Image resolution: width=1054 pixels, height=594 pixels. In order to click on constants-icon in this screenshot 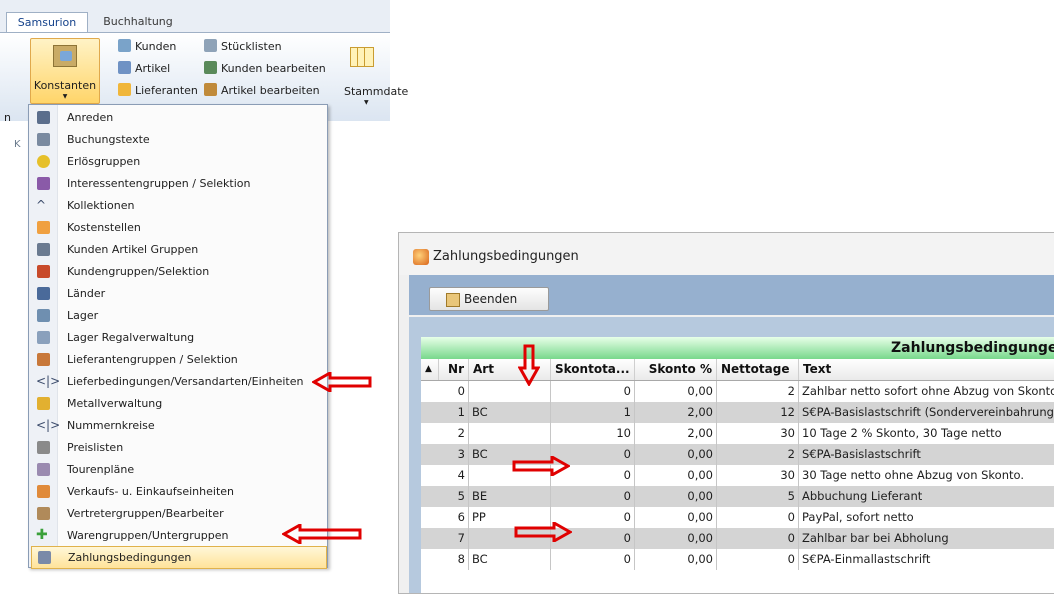, I will do `click(65, 56)`.